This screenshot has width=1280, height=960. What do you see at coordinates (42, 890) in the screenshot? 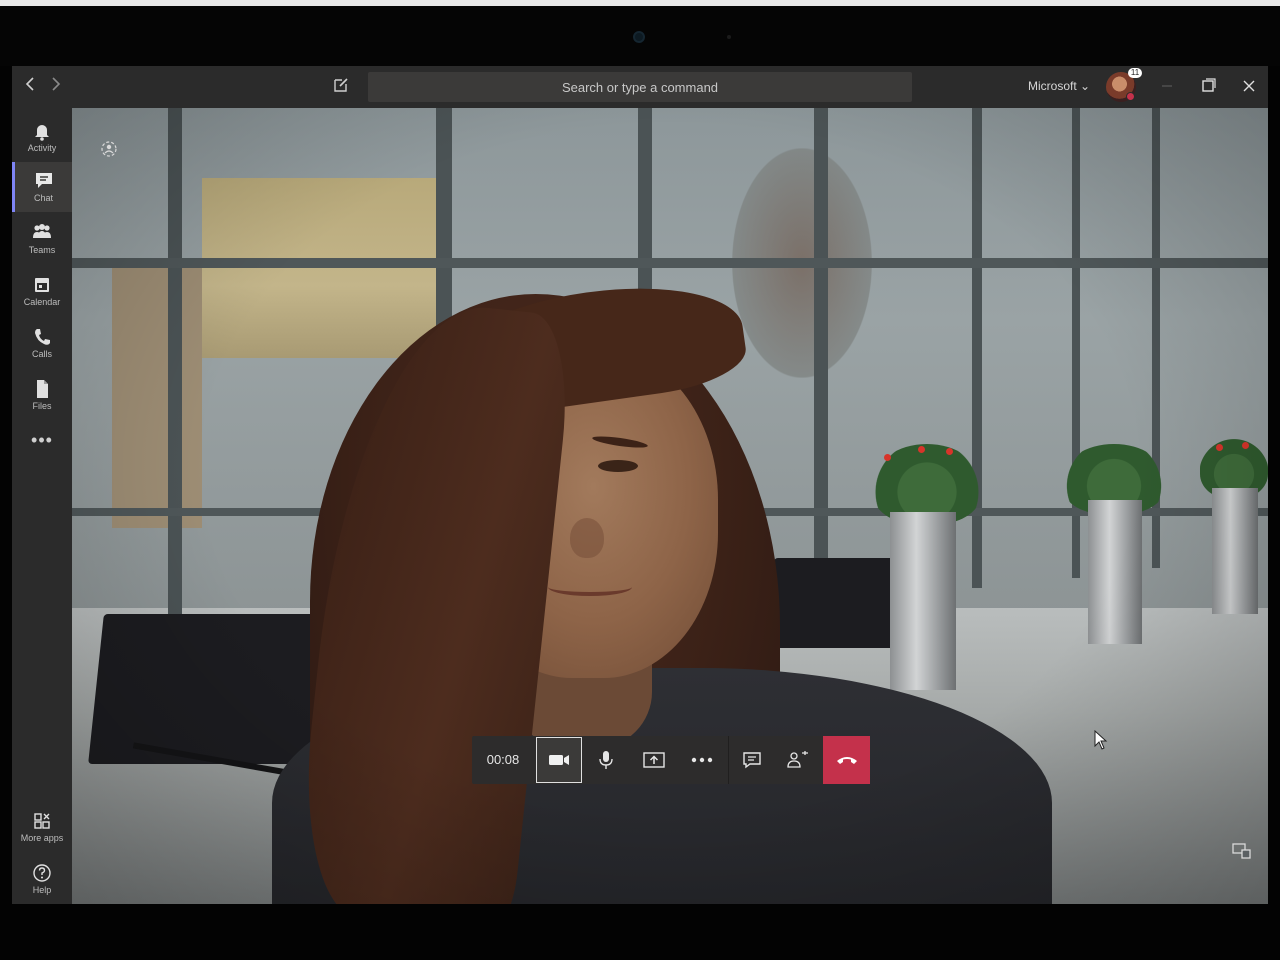
I see `rail-item-label: Help` at bounding box center [42, 890].